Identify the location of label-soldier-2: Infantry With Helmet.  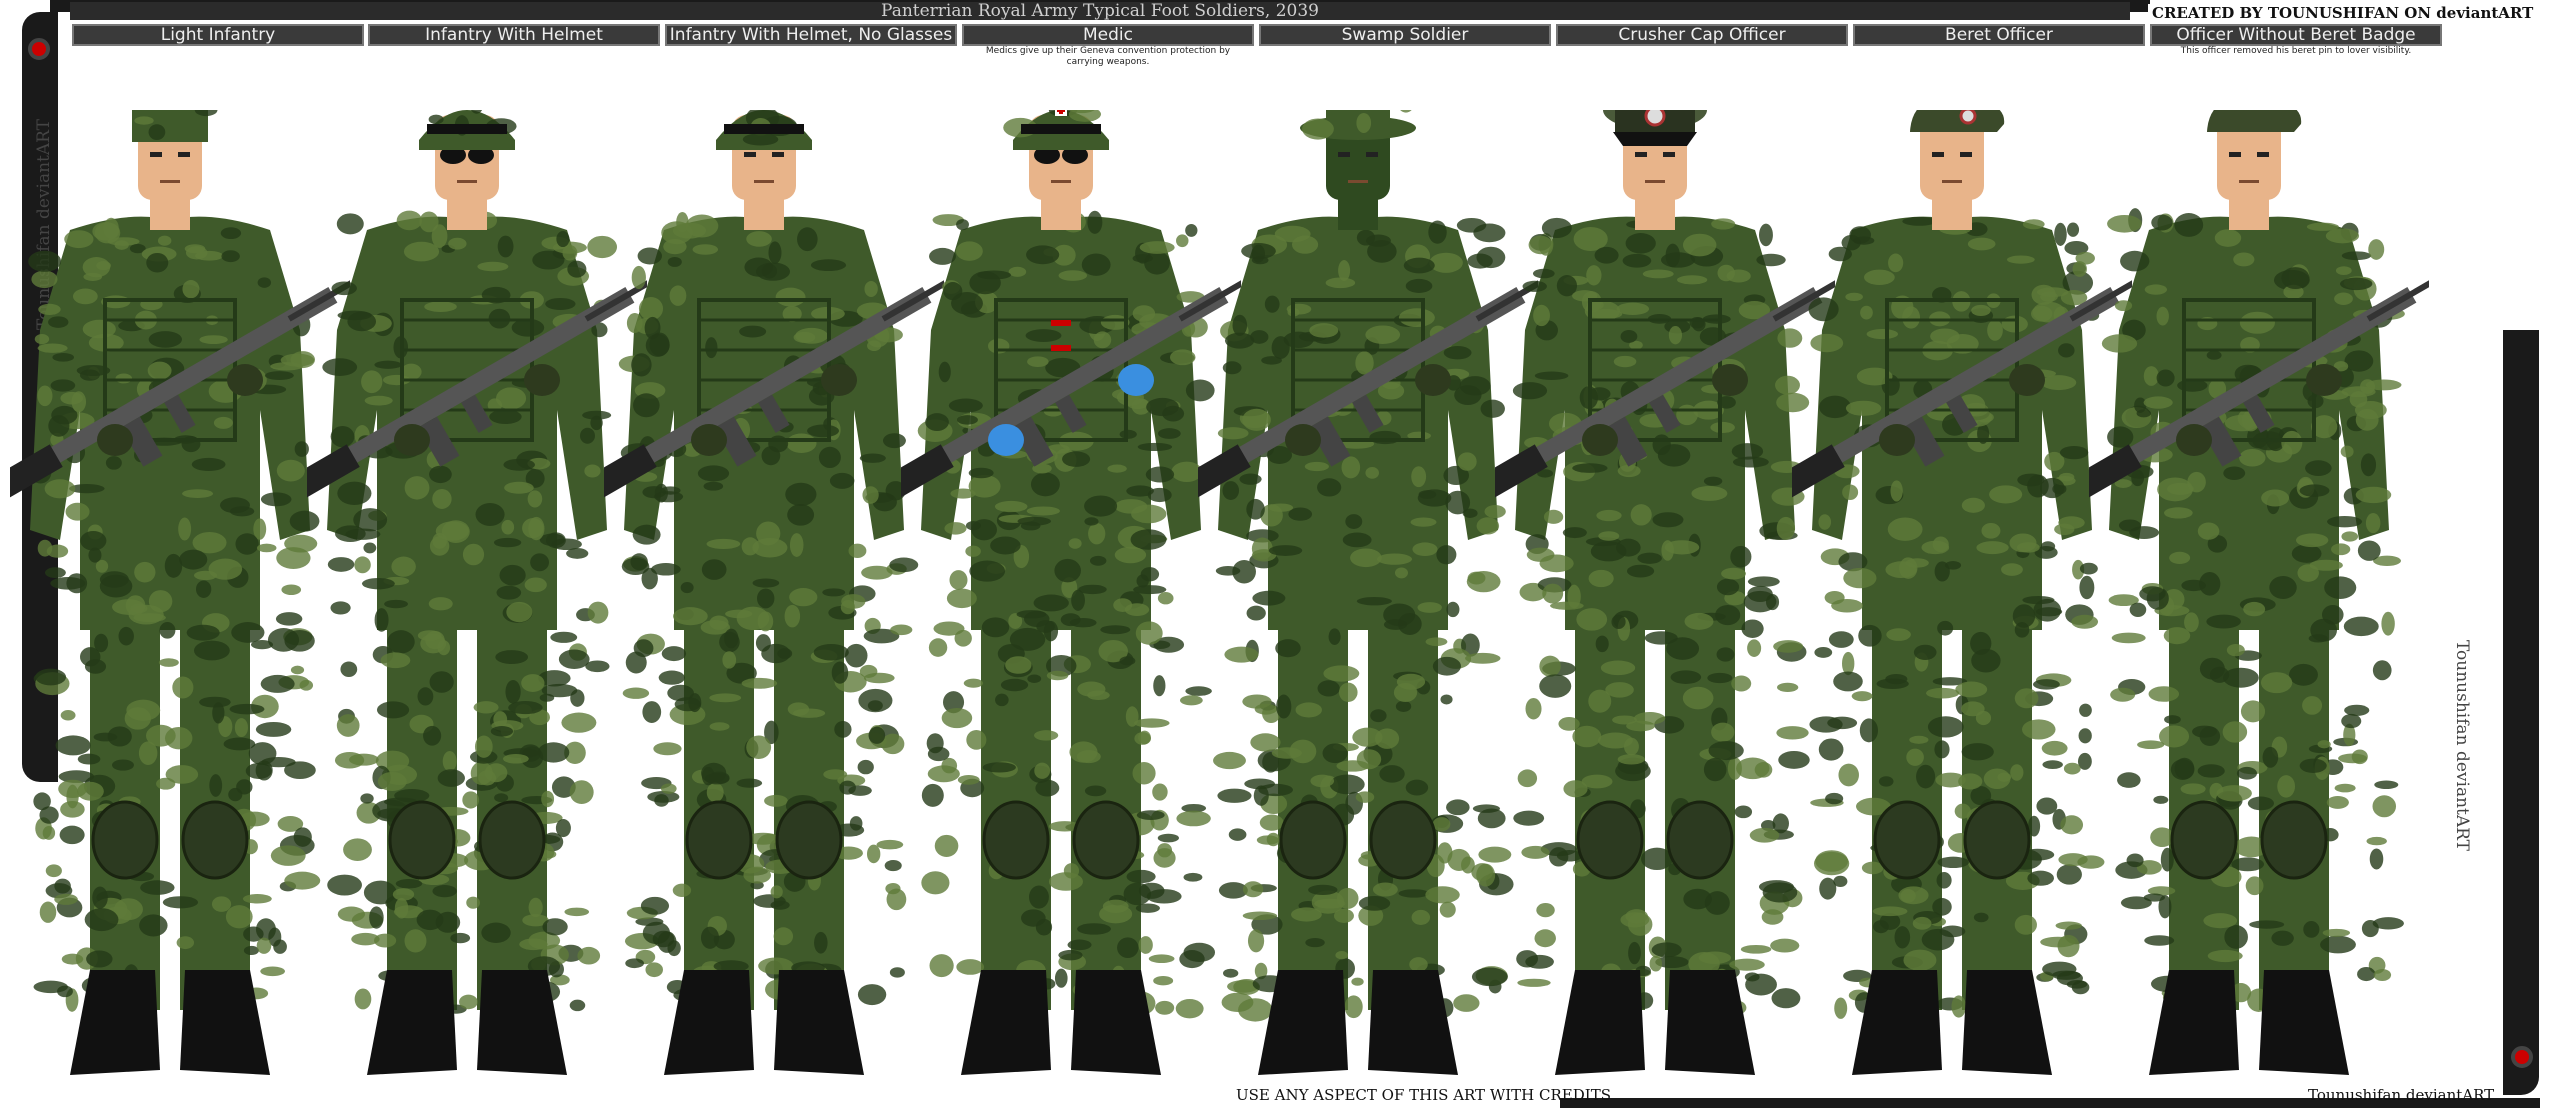
(514, 35).